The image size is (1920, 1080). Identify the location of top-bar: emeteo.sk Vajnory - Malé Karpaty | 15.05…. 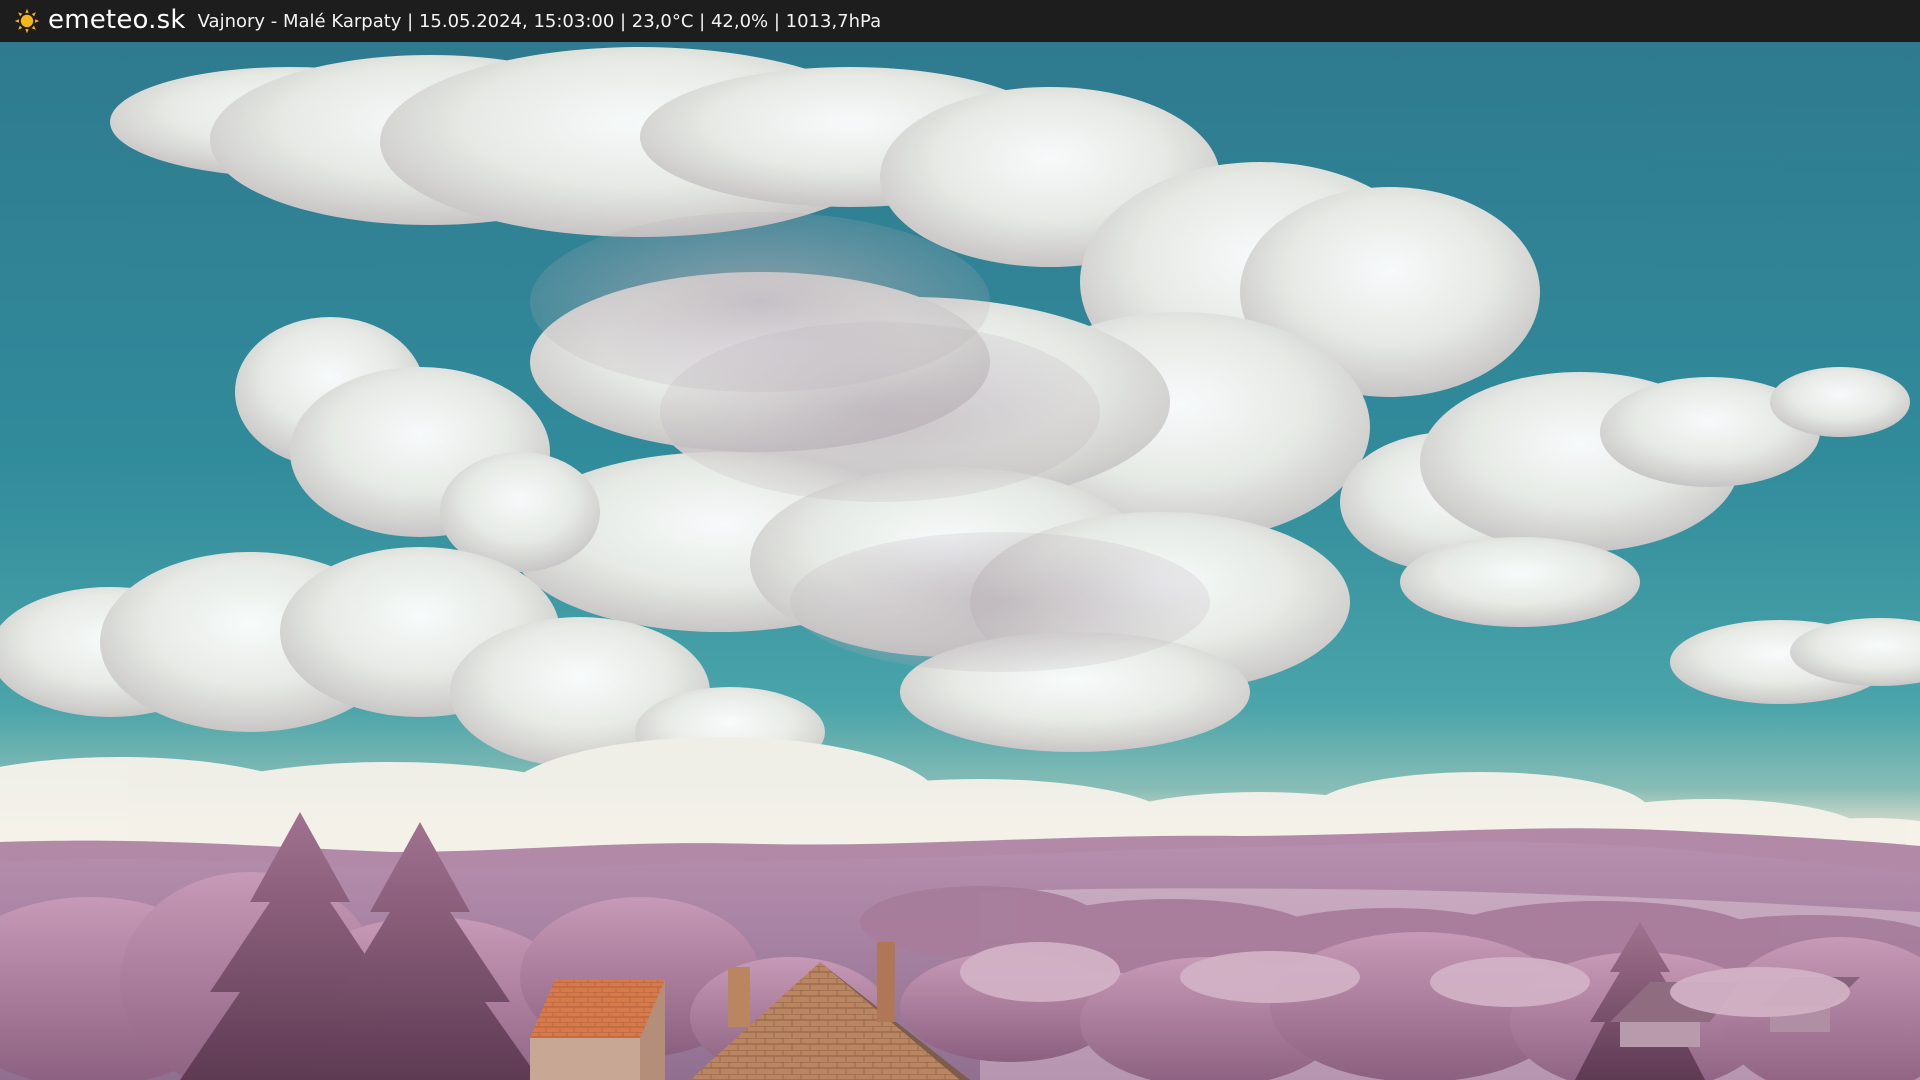
(960, 21).